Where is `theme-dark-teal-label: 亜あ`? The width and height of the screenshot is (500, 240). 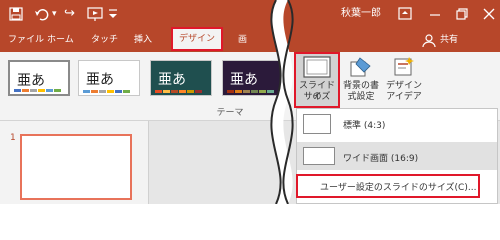 theme-dark-teal-label: 亜あ is located at coordinates (172, 80).